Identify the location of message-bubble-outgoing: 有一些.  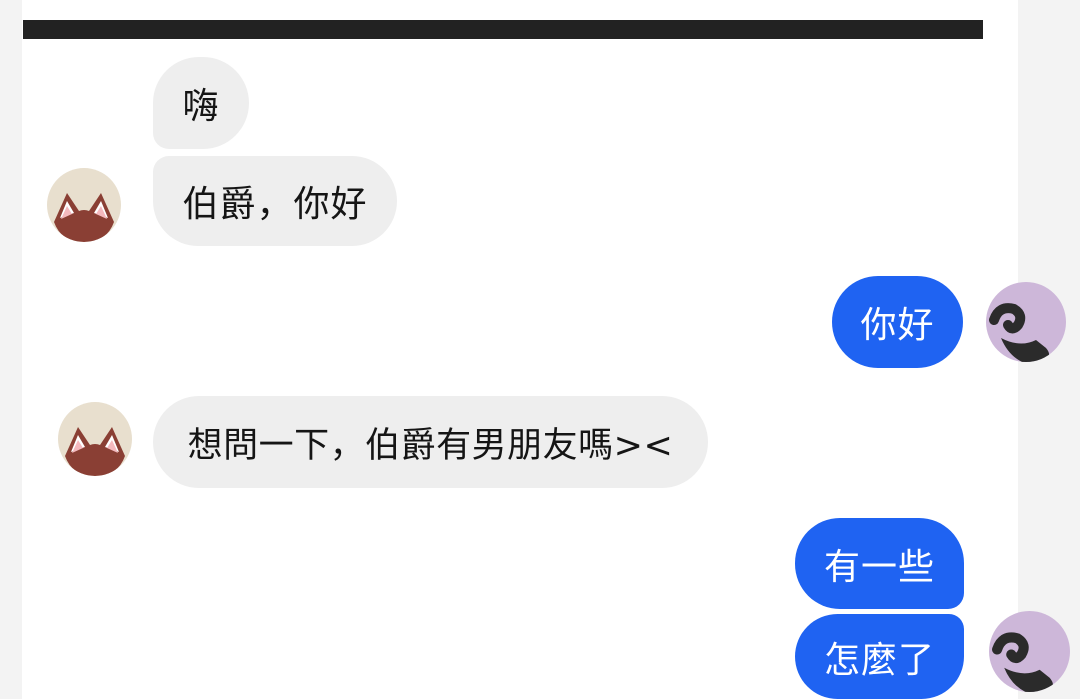
(879, 563).